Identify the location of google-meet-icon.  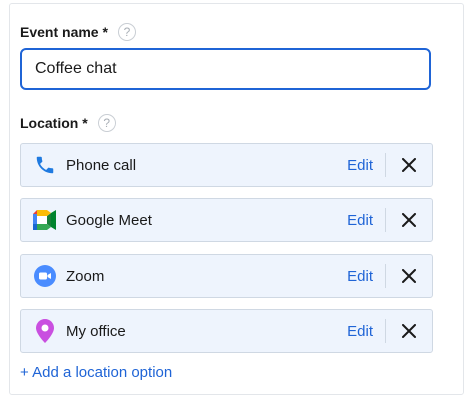
(45, 220).